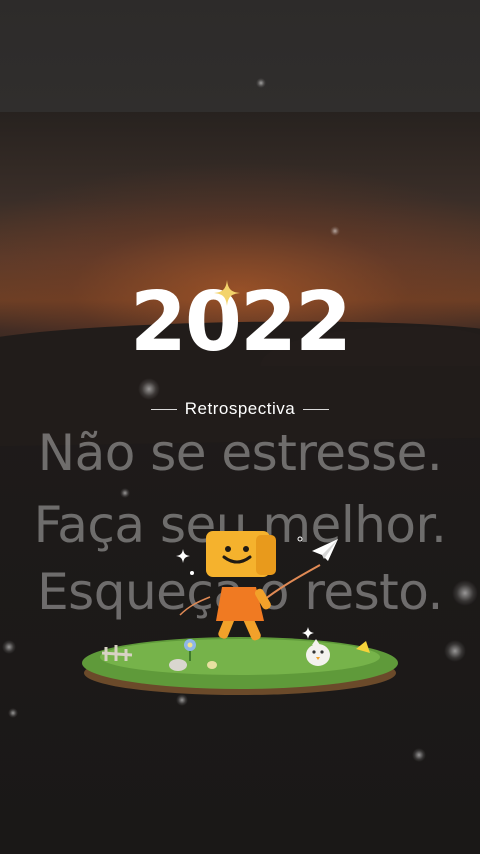  I want to click on quote-line-1: Não se estresse., so click(240, 453).